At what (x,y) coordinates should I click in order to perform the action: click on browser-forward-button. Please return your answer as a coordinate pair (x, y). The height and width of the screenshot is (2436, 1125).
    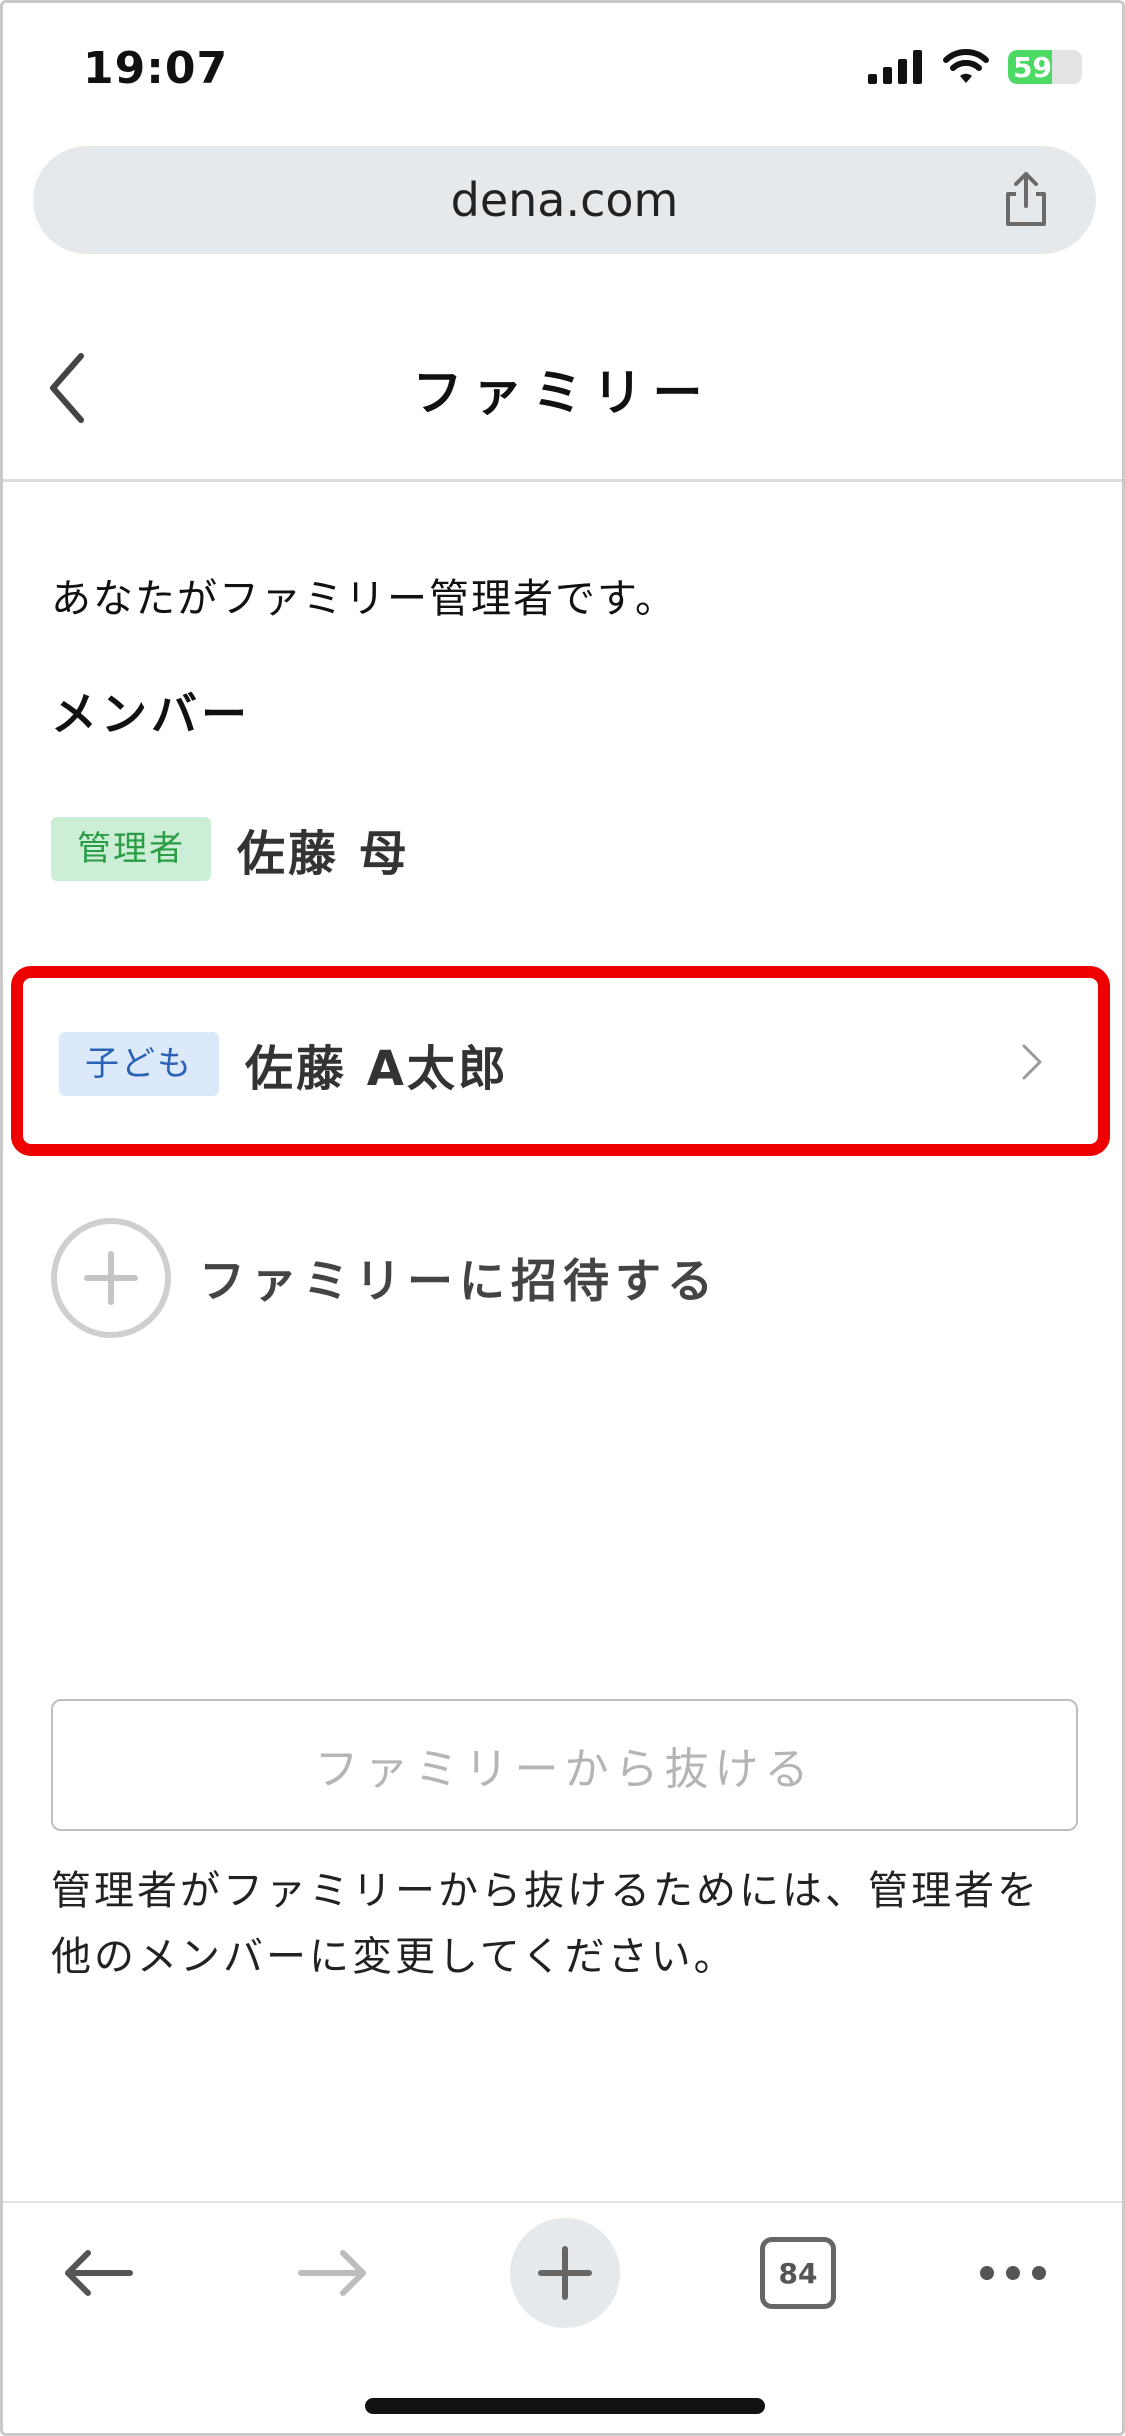
    Looking at the image, I should click on (333, 2273).